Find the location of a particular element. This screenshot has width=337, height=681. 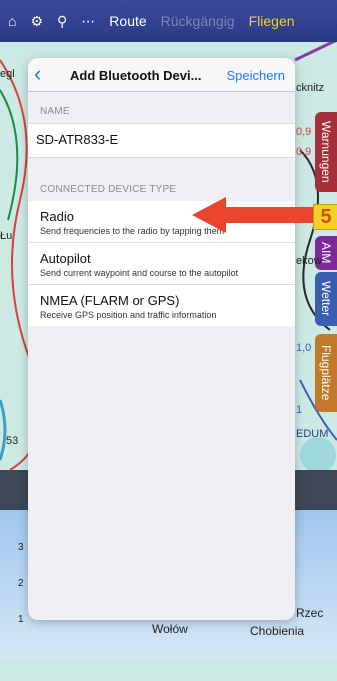

tab-flugplaetze: Flugplätze is located at coordinates (326, 373).